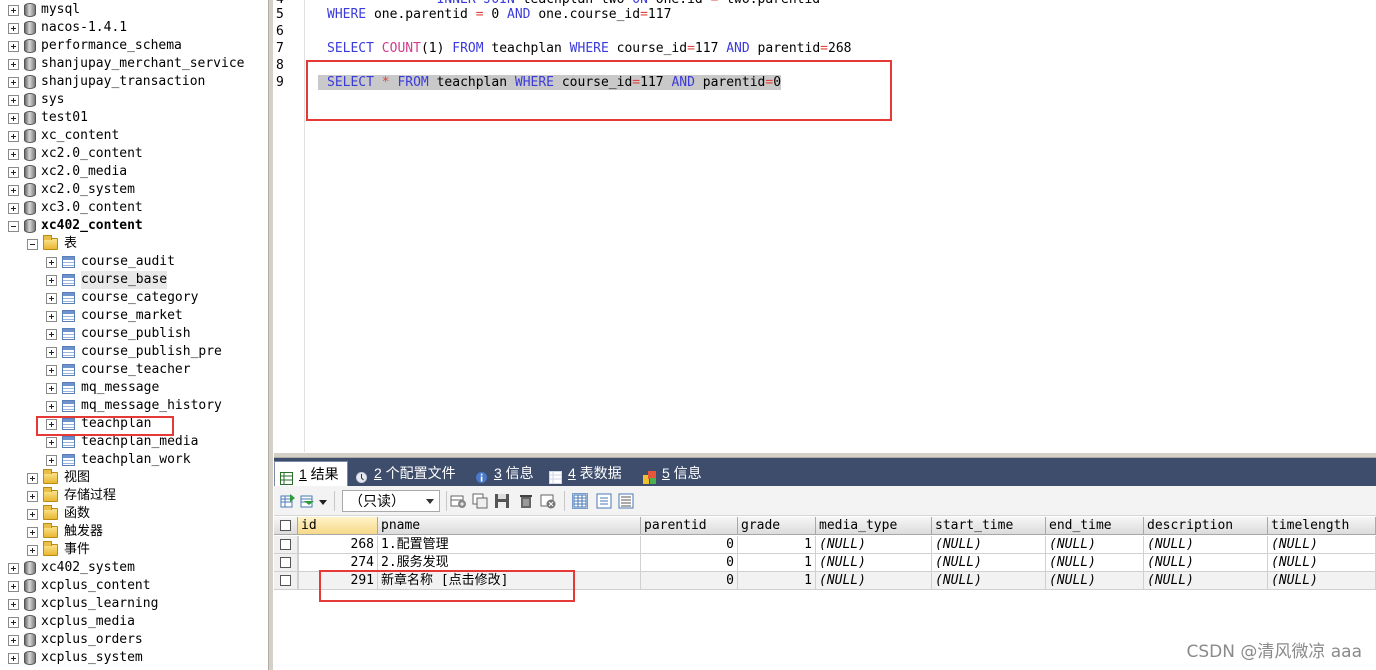 The width and height of the screenshot is (1376, 670). What do you see at coordinates (134, 334) in the screenshot?
I see `tree-item: course_publish` at bounding box center [134, 334].